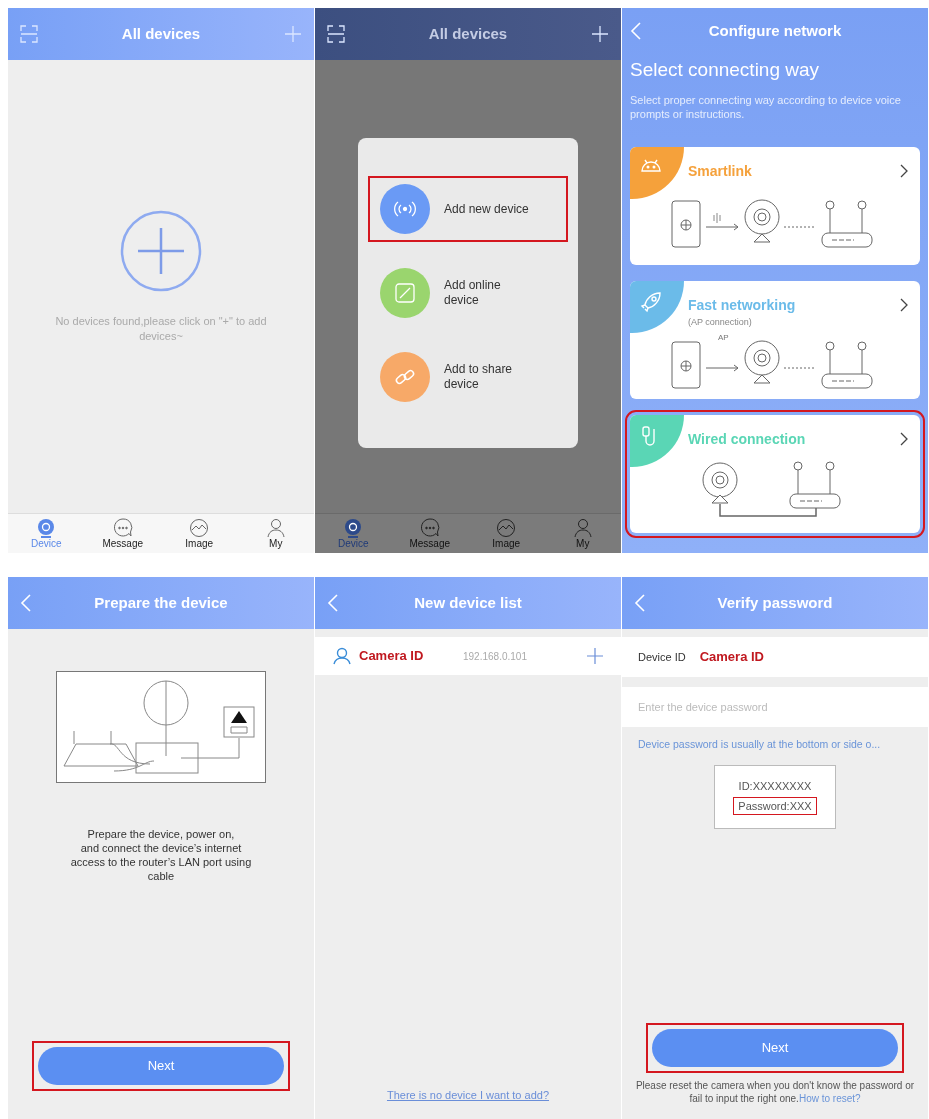 Image resolution: width=929 pixels, height=1119 pixels. What do you see at coordinates (487, 209) in the screenshot?
I see `menu-label: Add new device` at bounding box center [487, 209].